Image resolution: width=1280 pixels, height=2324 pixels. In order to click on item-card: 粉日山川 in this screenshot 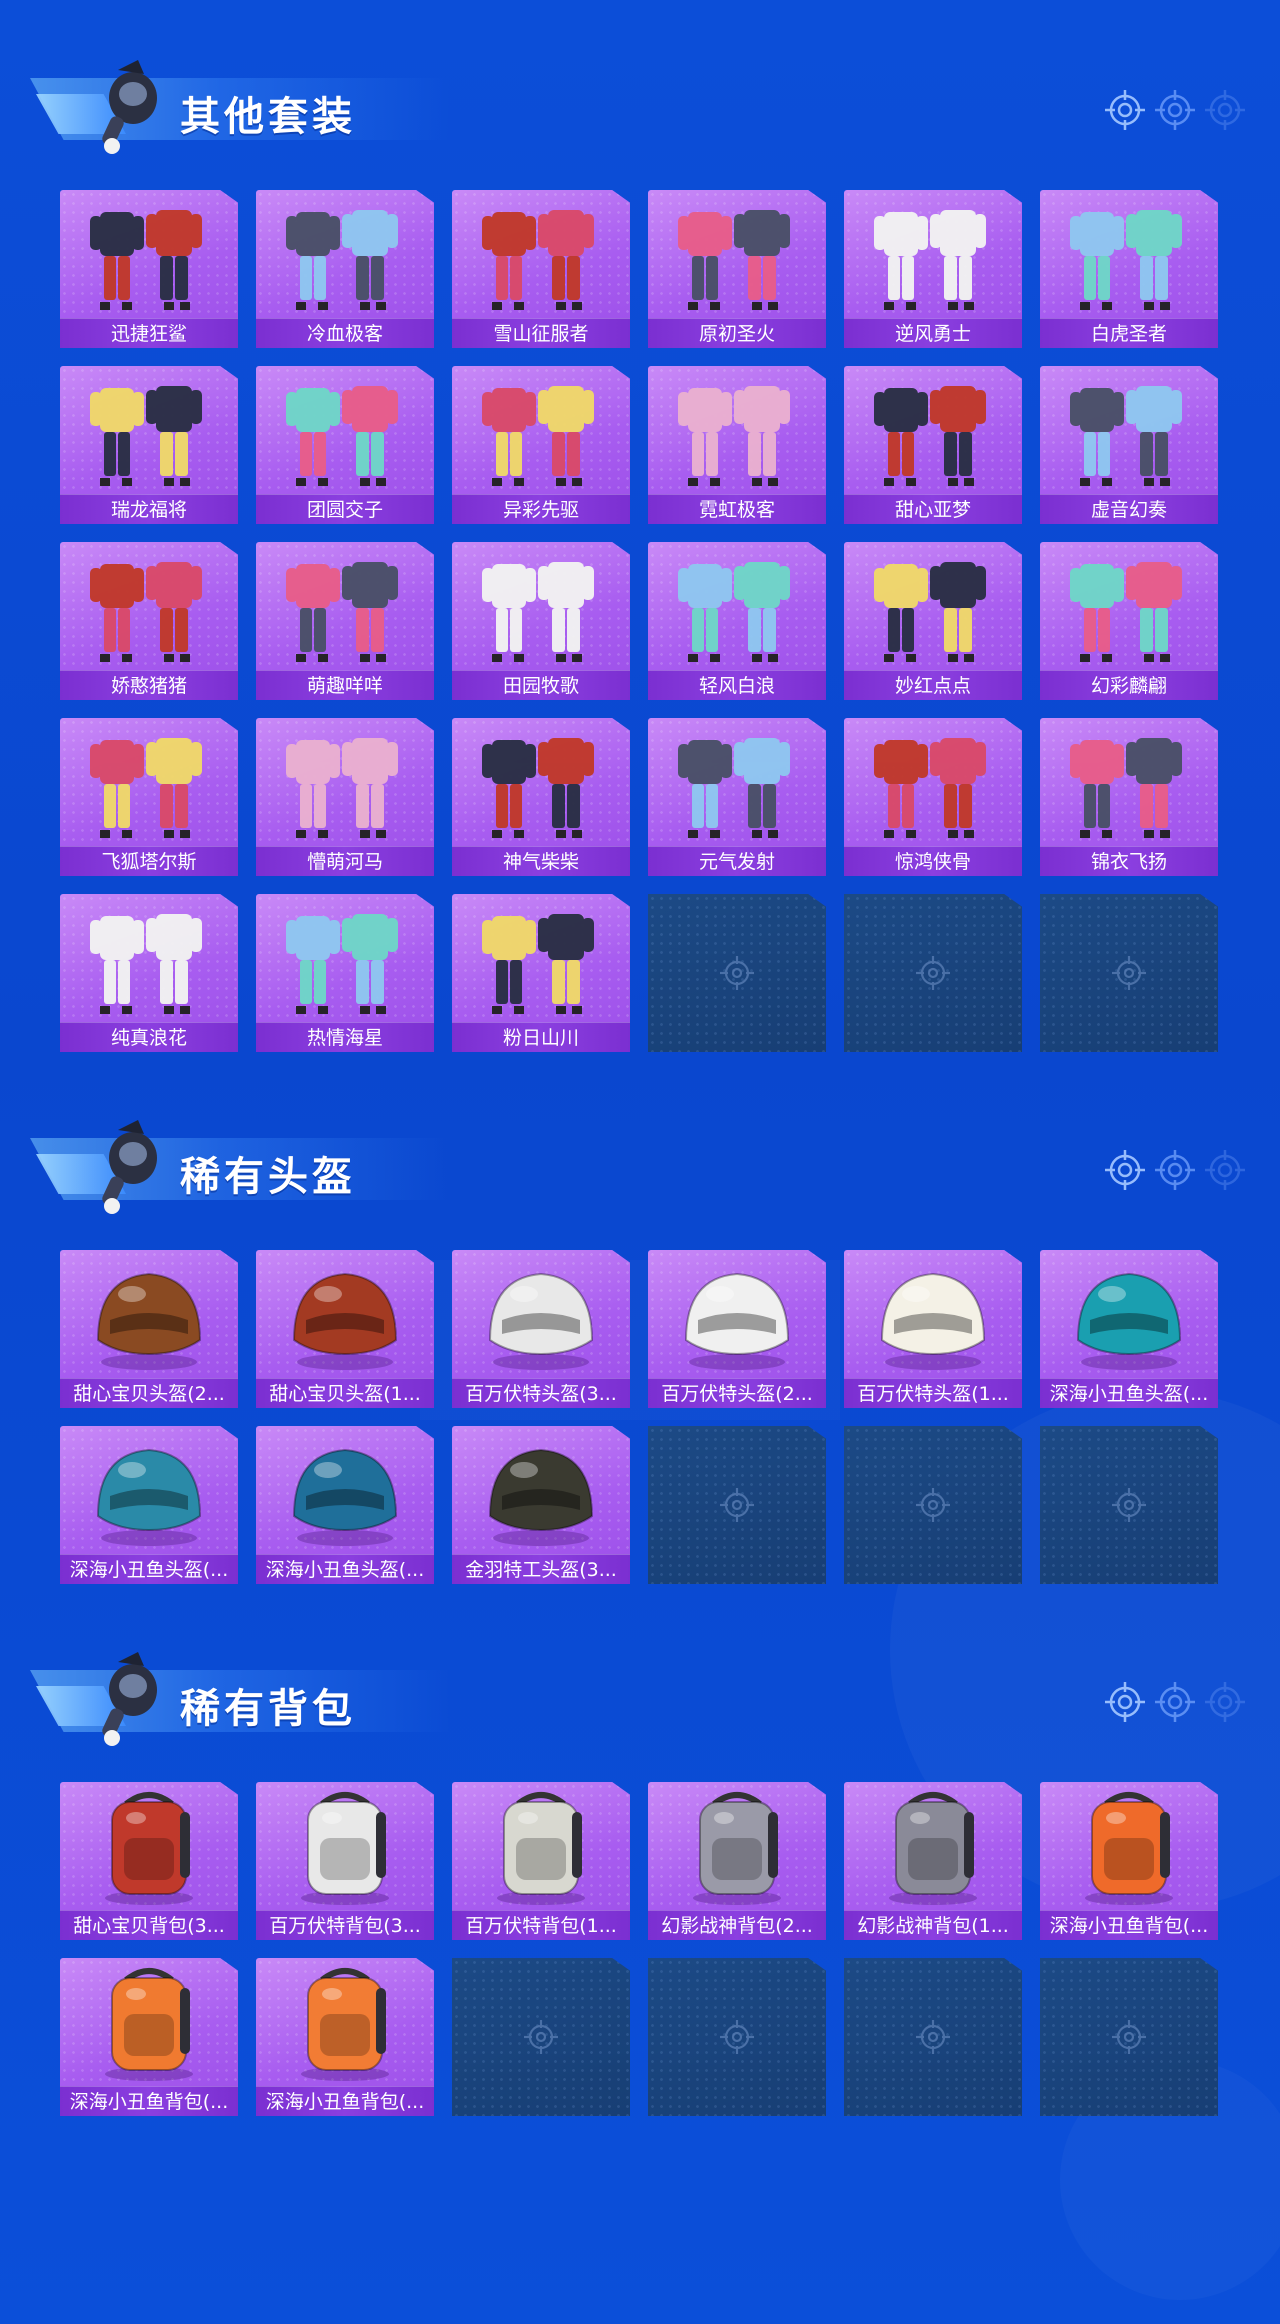, I will do `click(541, 973)`.